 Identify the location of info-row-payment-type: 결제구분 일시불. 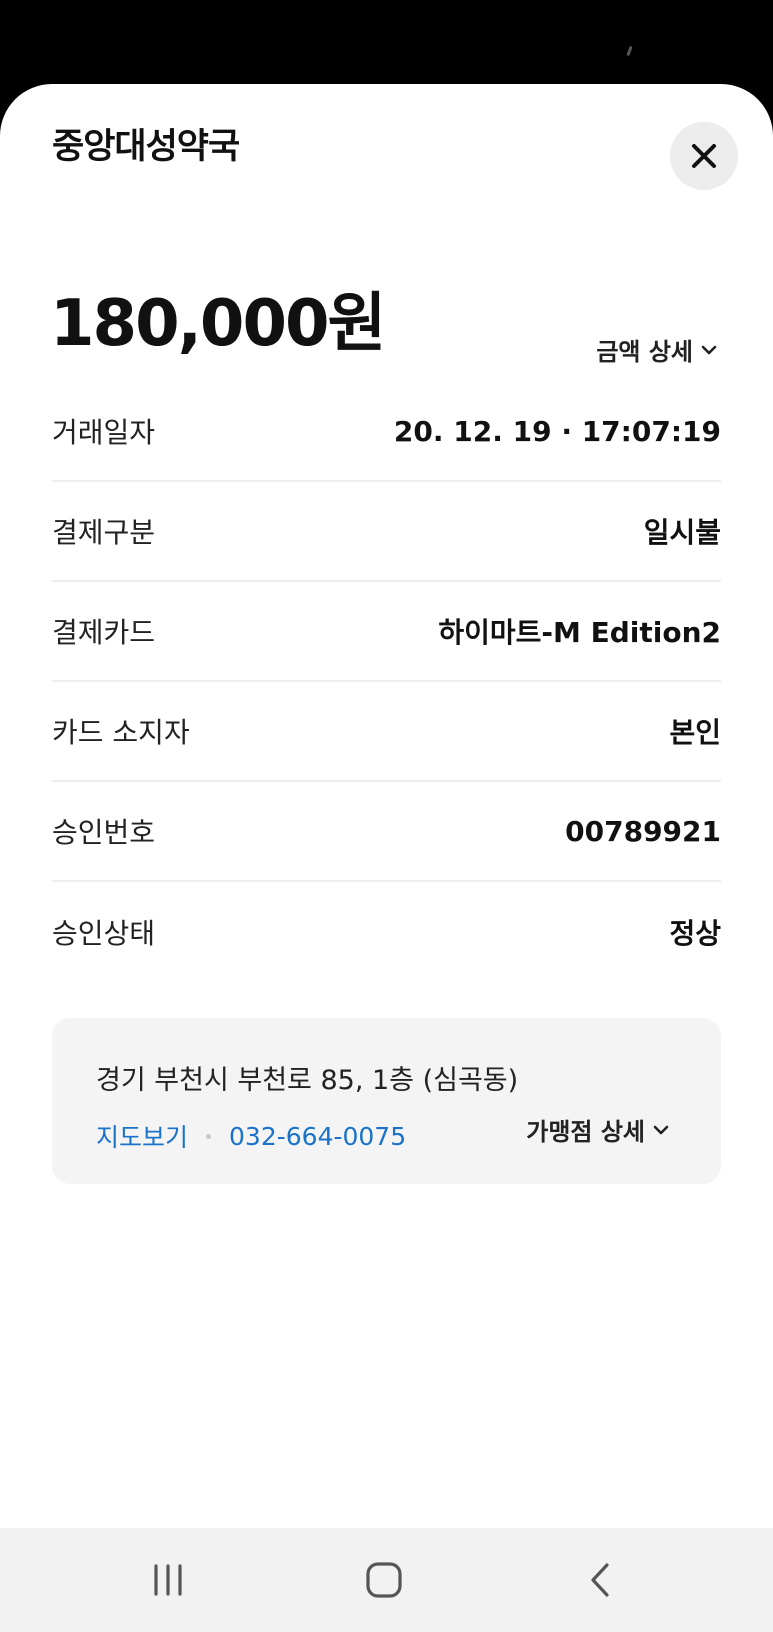
(386, 532).